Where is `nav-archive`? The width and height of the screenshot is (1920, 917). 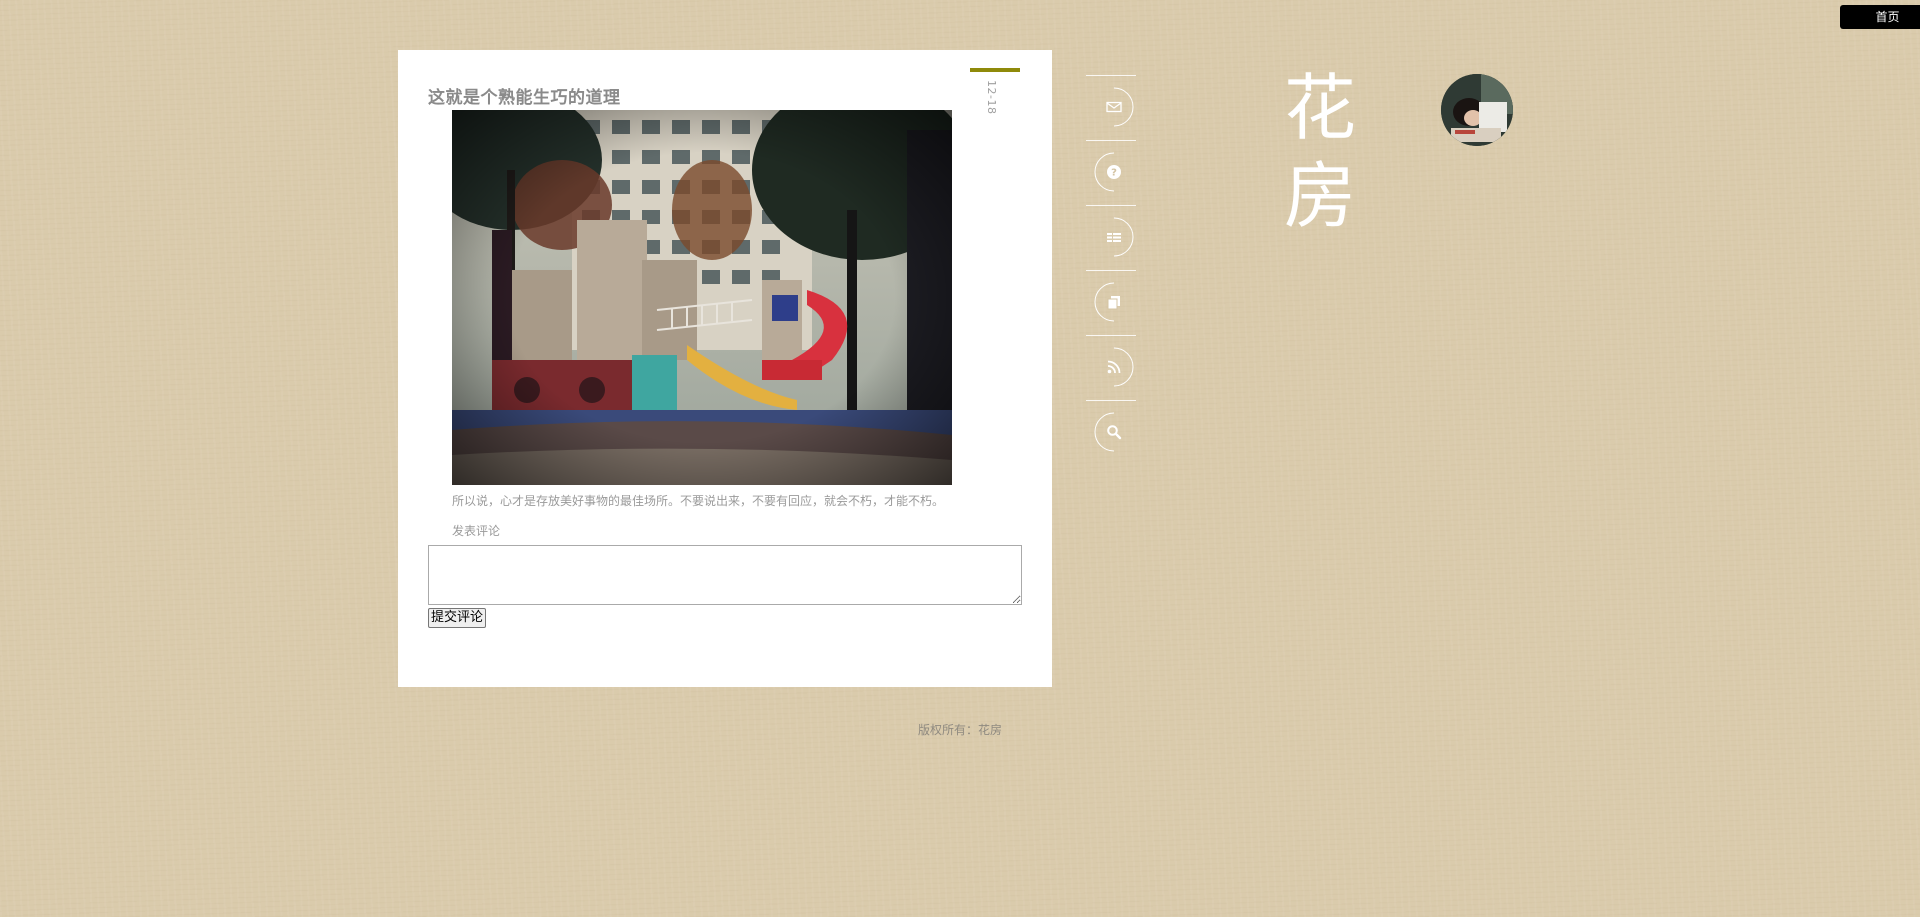 nav-archive is located at coordinates (1111, 303).